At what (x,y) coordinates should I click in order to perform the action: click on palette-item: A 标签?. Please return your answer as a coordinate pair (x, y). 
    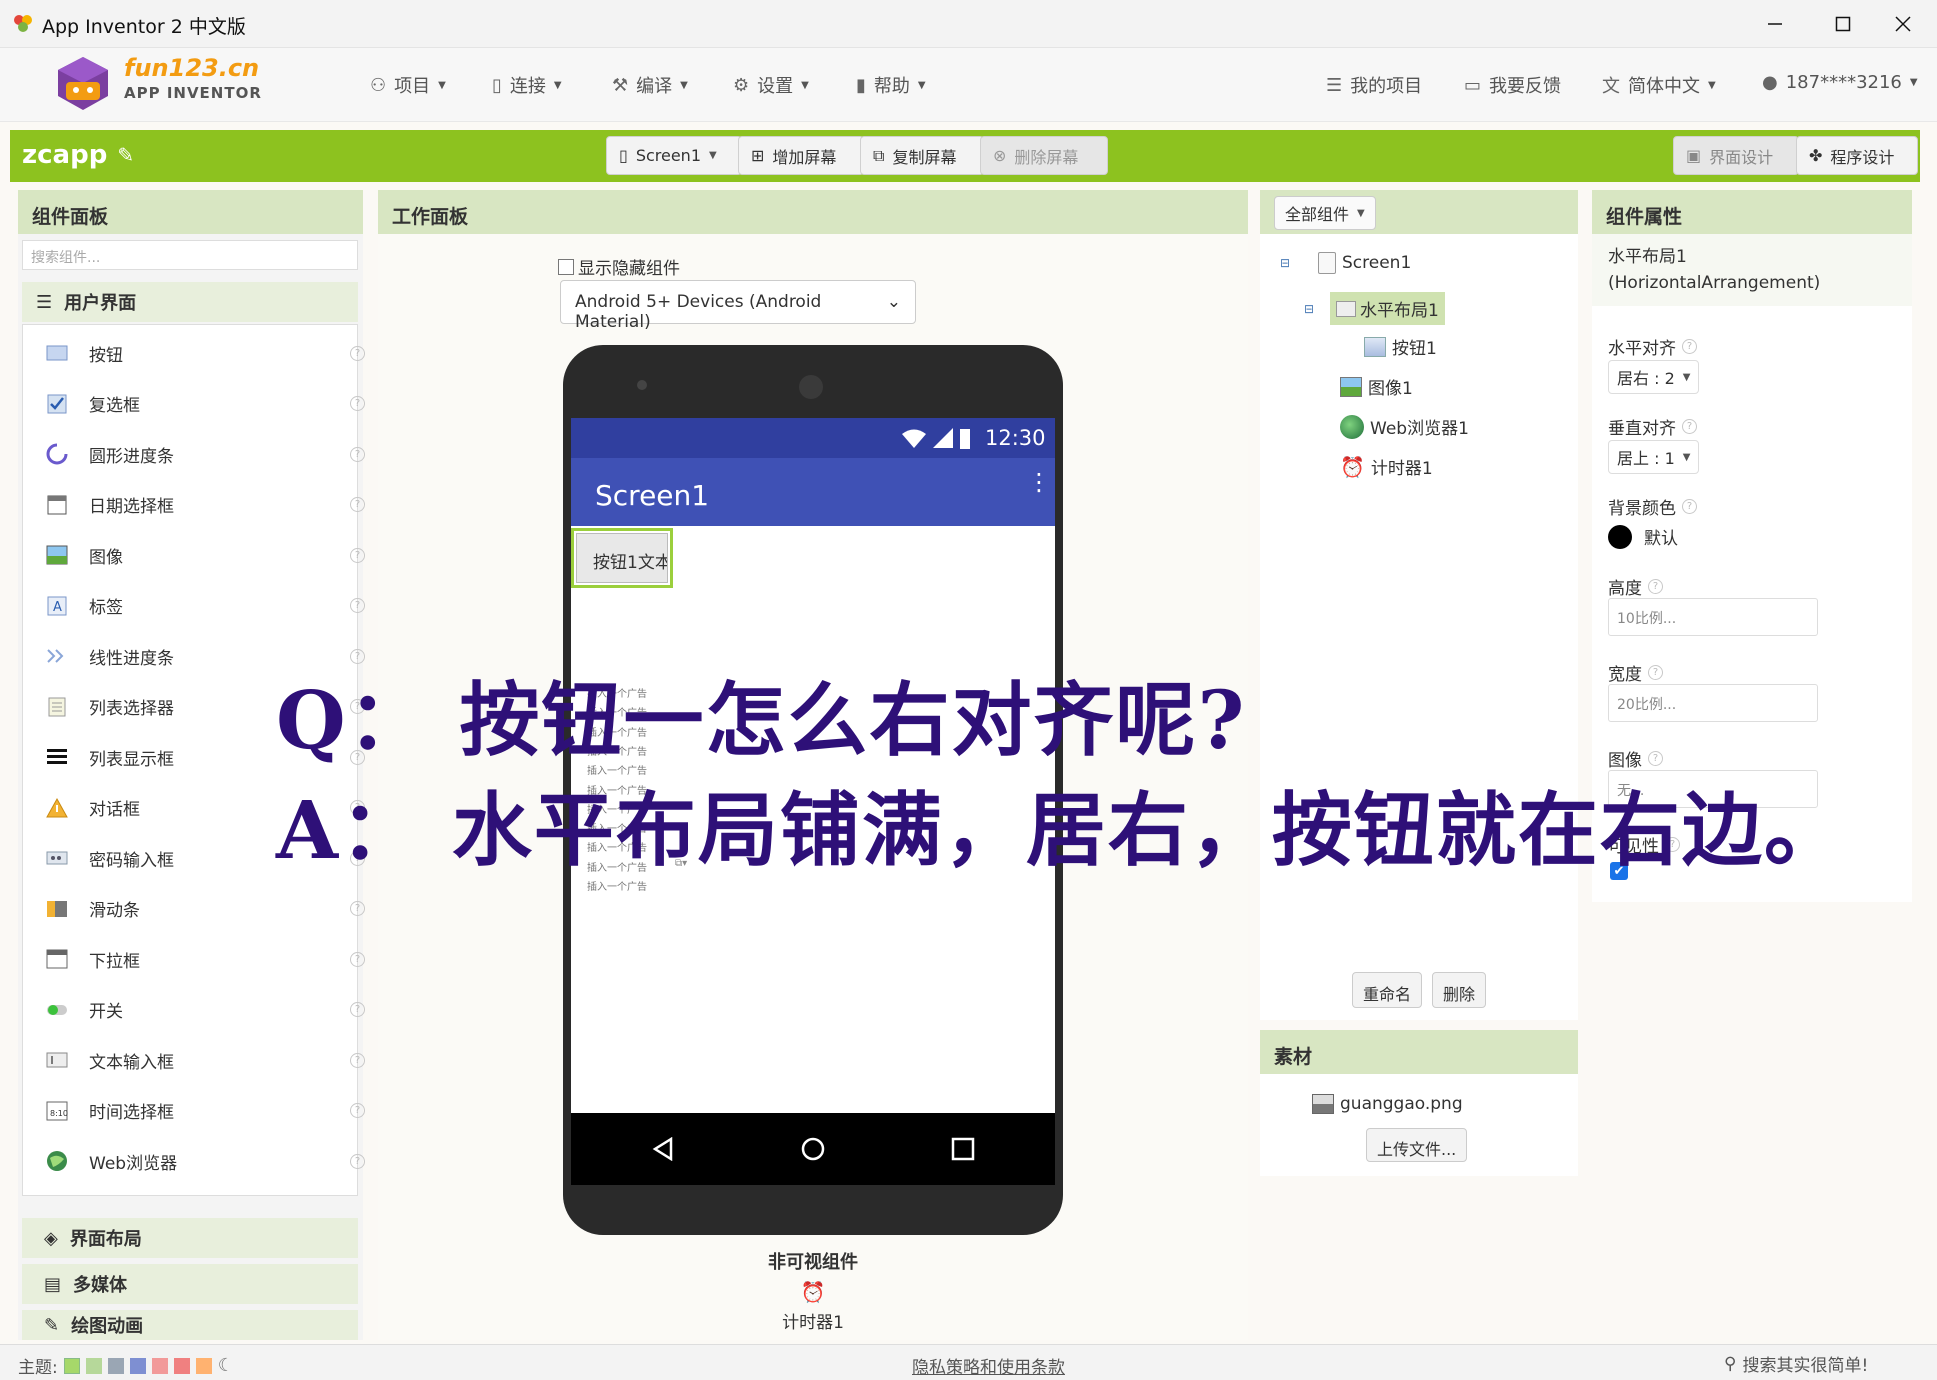
    Looking at the image, I should click on (205, 606).